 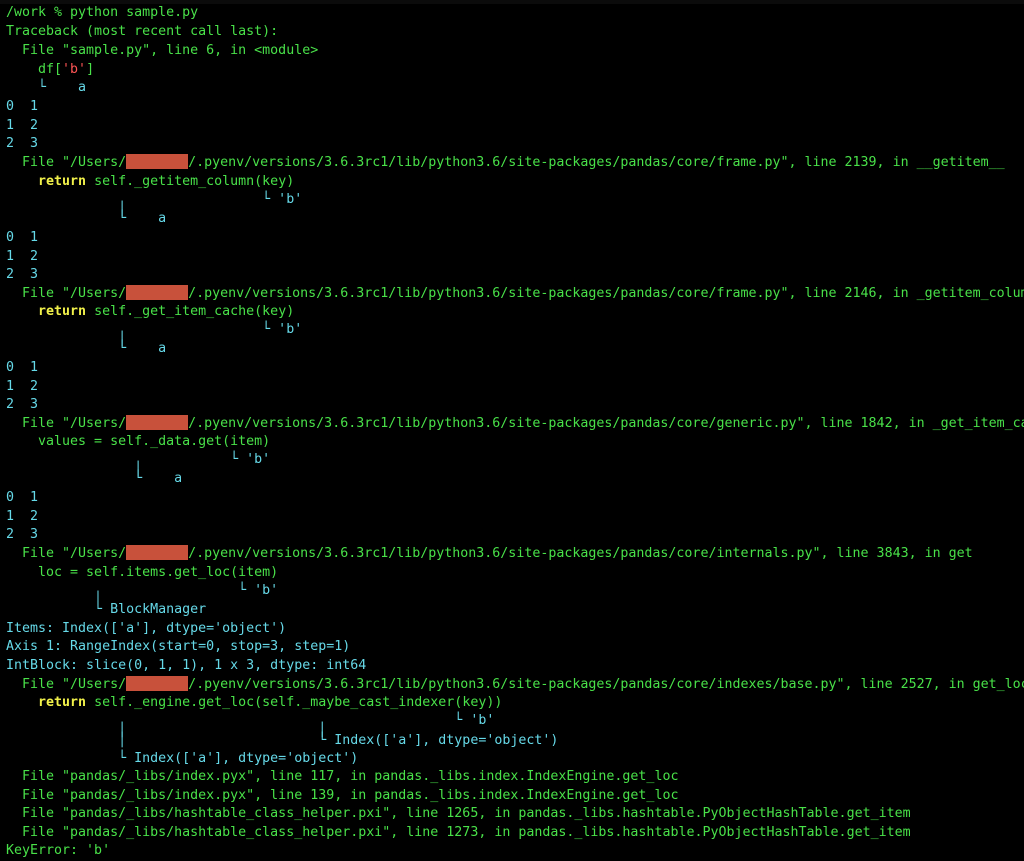 I want to click on code-text: ], so click(x=90, y=69).